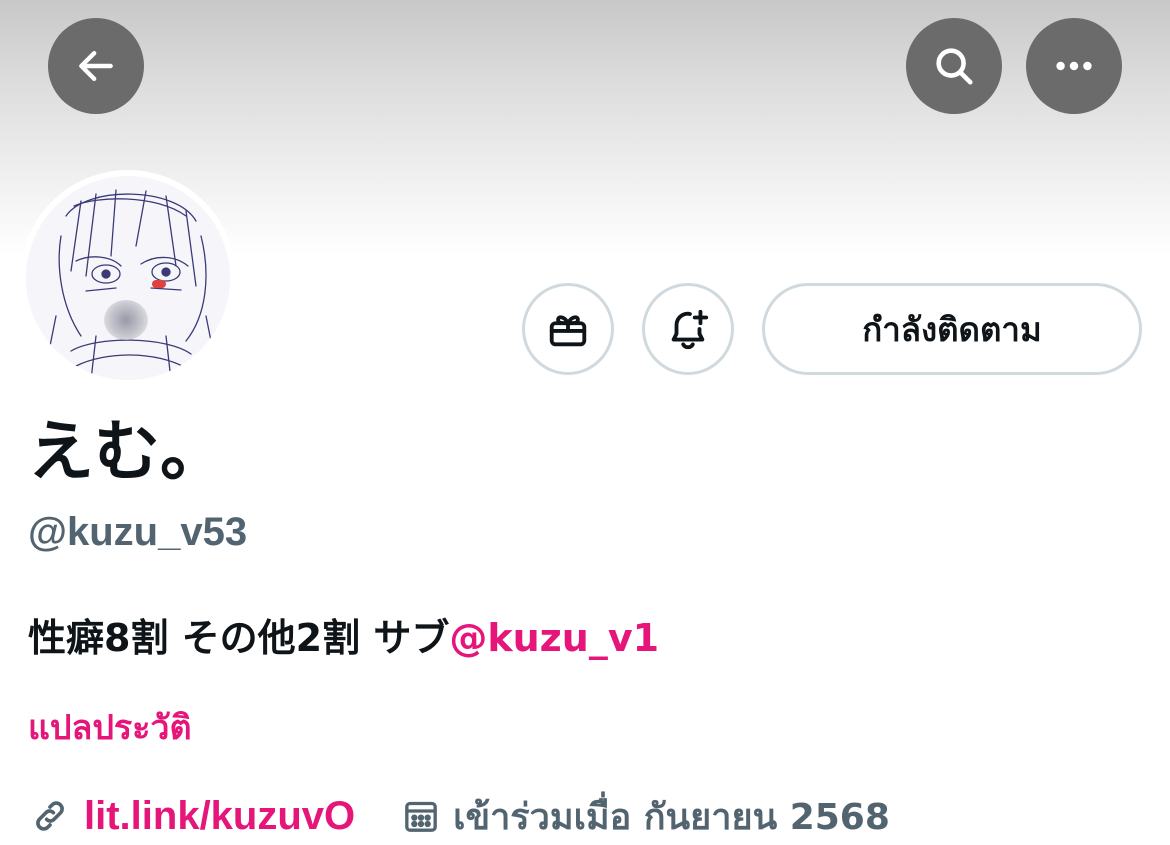  Describe the element at coordinates (219, 816) in the screenshot. I see `profile-website-link: lit.link/kuzuvO` at that location.